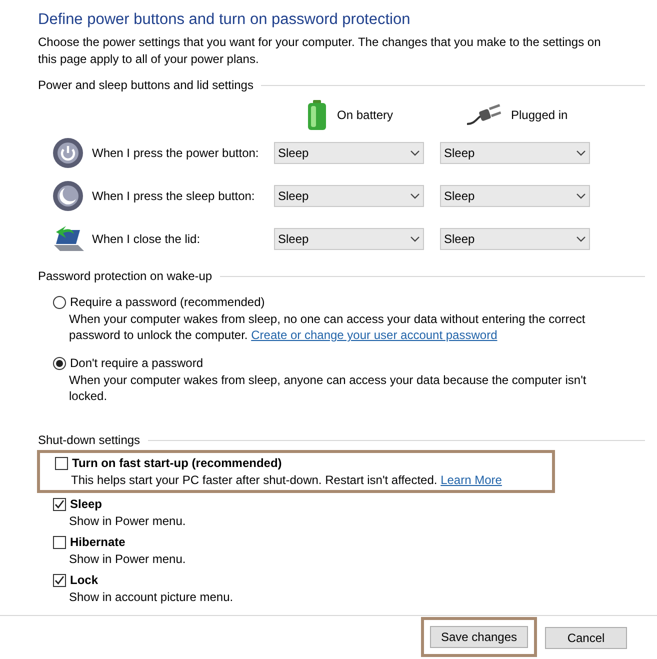  I want to click on setting-label: When I close the lid:, so click(147, 239).